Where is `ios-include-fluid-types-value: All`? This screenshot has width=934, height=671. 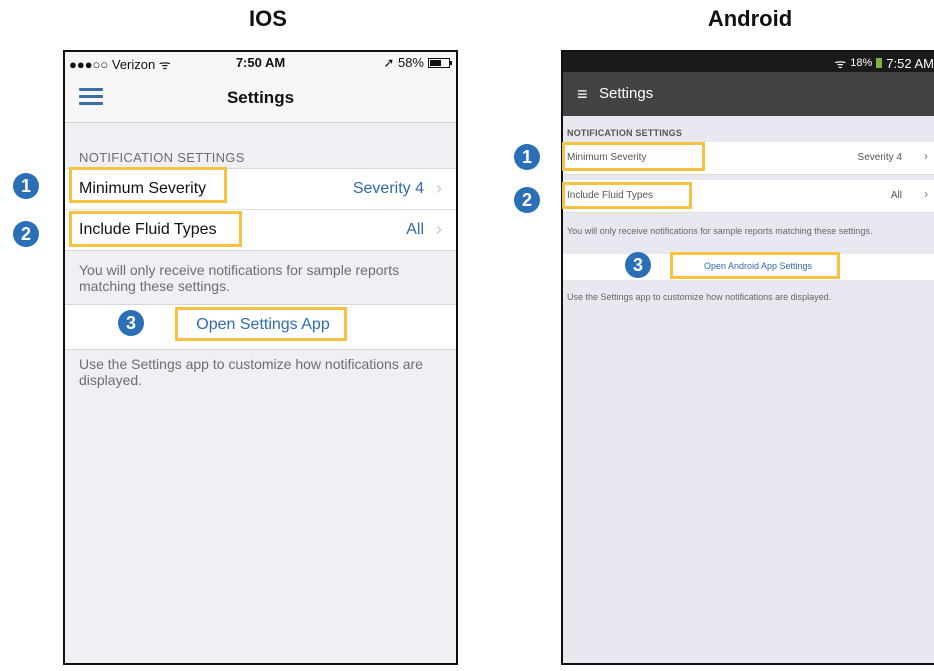 ios-include-fluid-types-value: All is located at coordinates (415, 229).